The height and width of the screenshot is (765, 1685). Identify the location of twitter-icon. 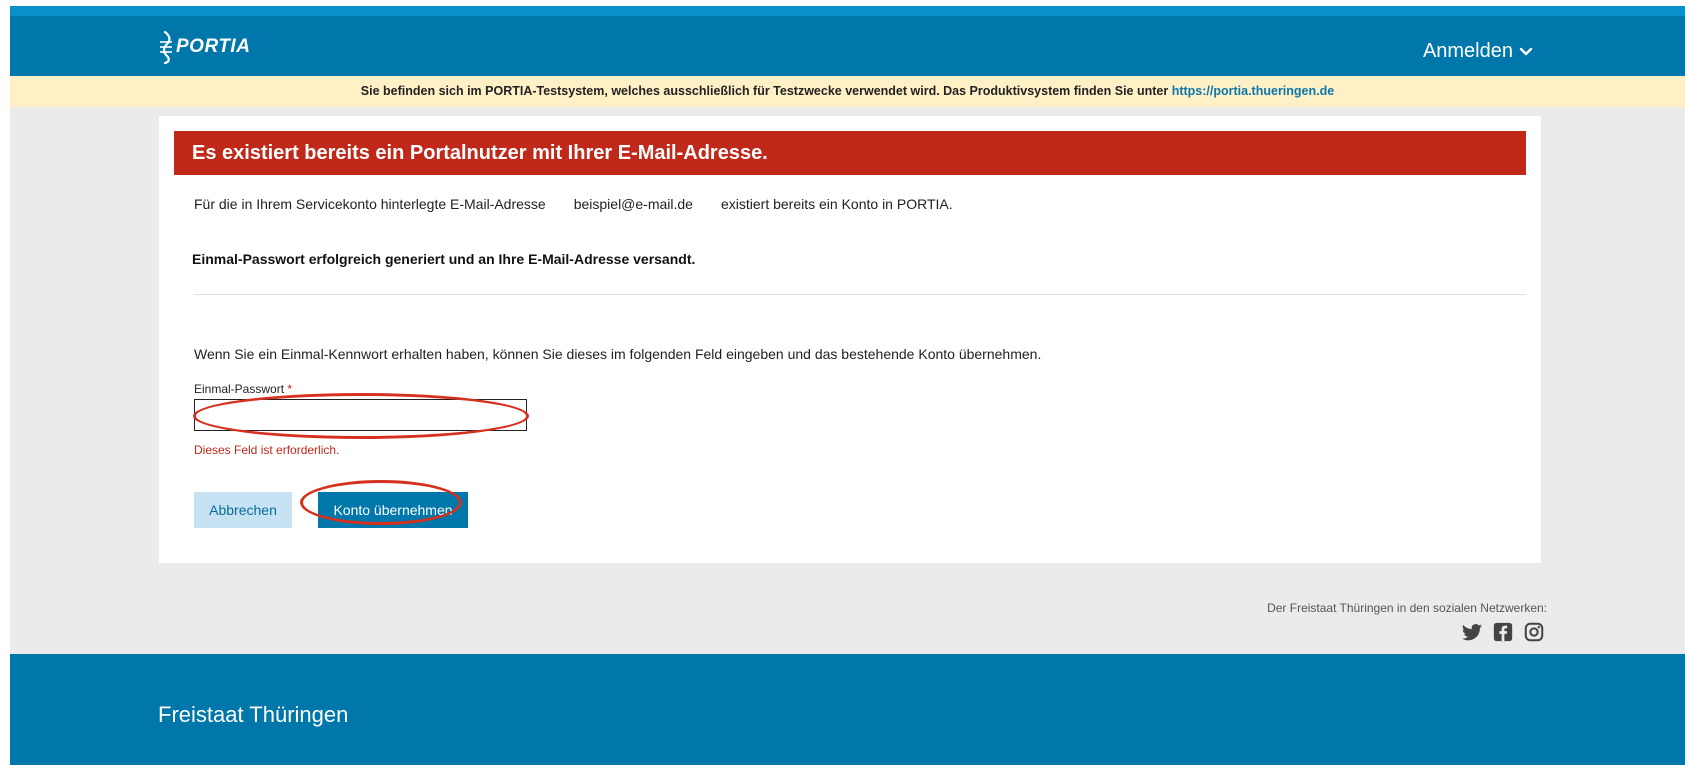
(1472, 632).